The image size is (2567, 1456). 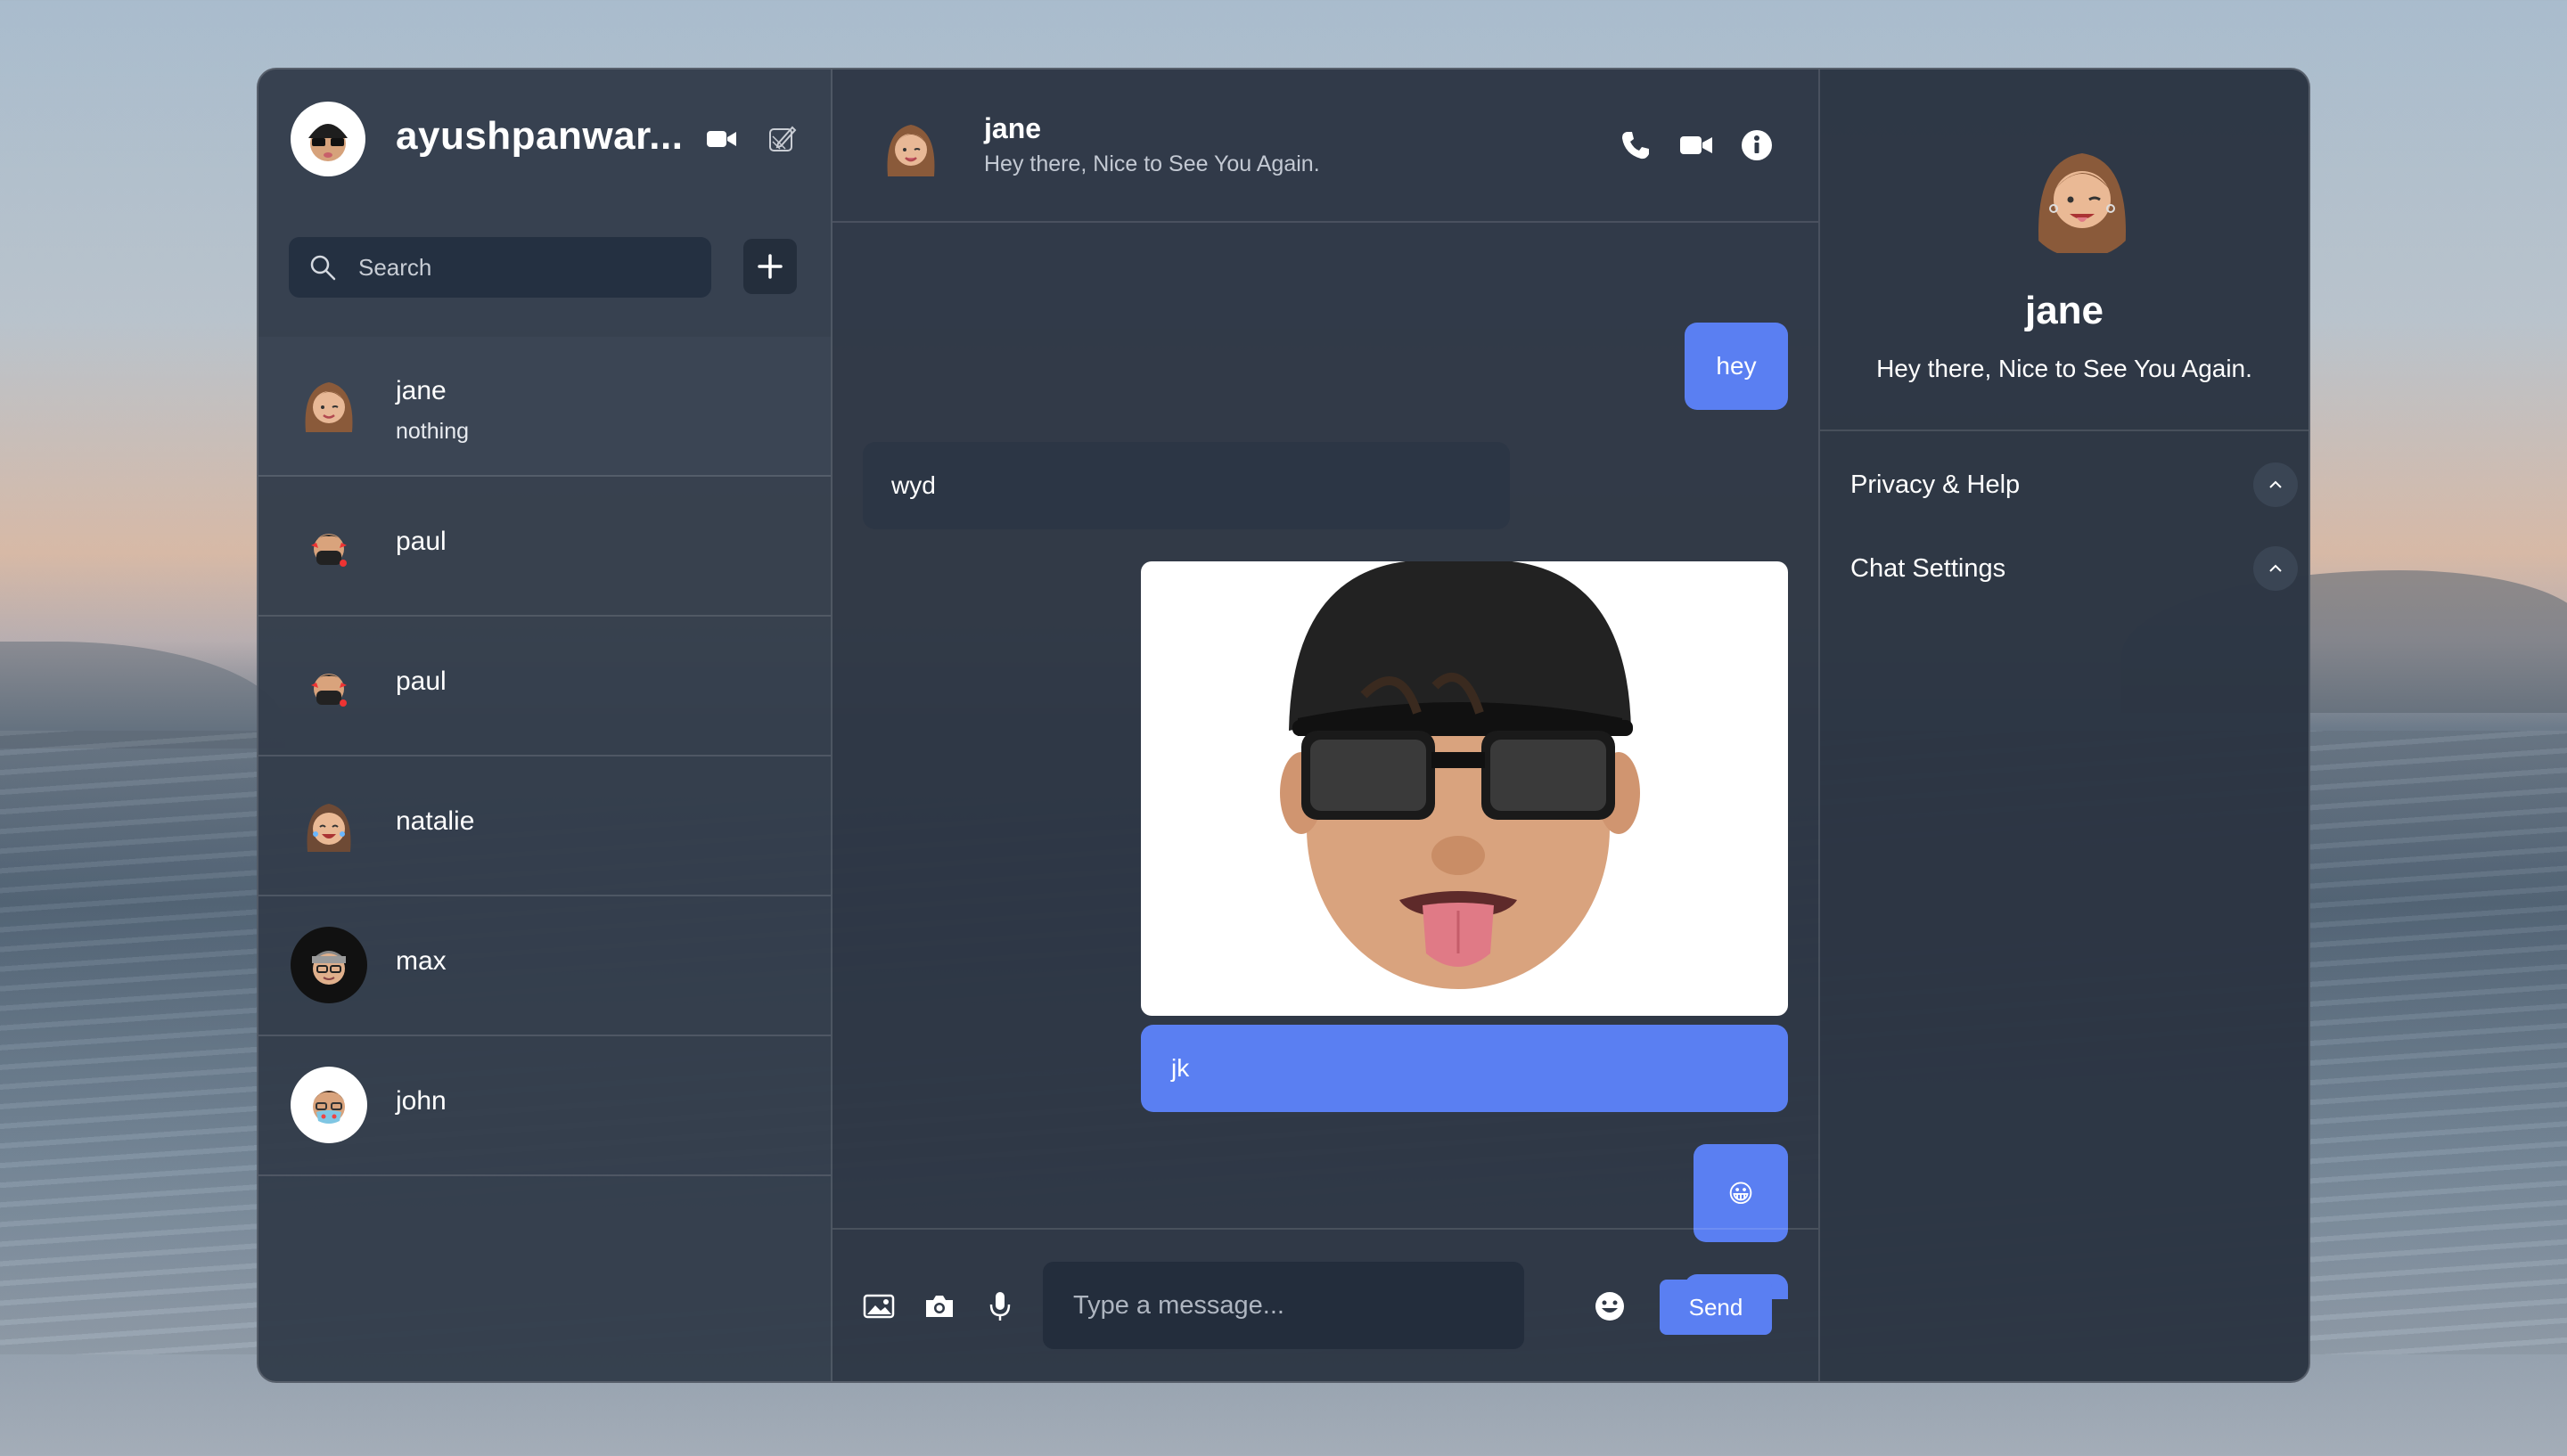 What do you see at coordinates (421, 961) in the screenshot?
I see `contact-name: max` at bounding box center [421, 961].